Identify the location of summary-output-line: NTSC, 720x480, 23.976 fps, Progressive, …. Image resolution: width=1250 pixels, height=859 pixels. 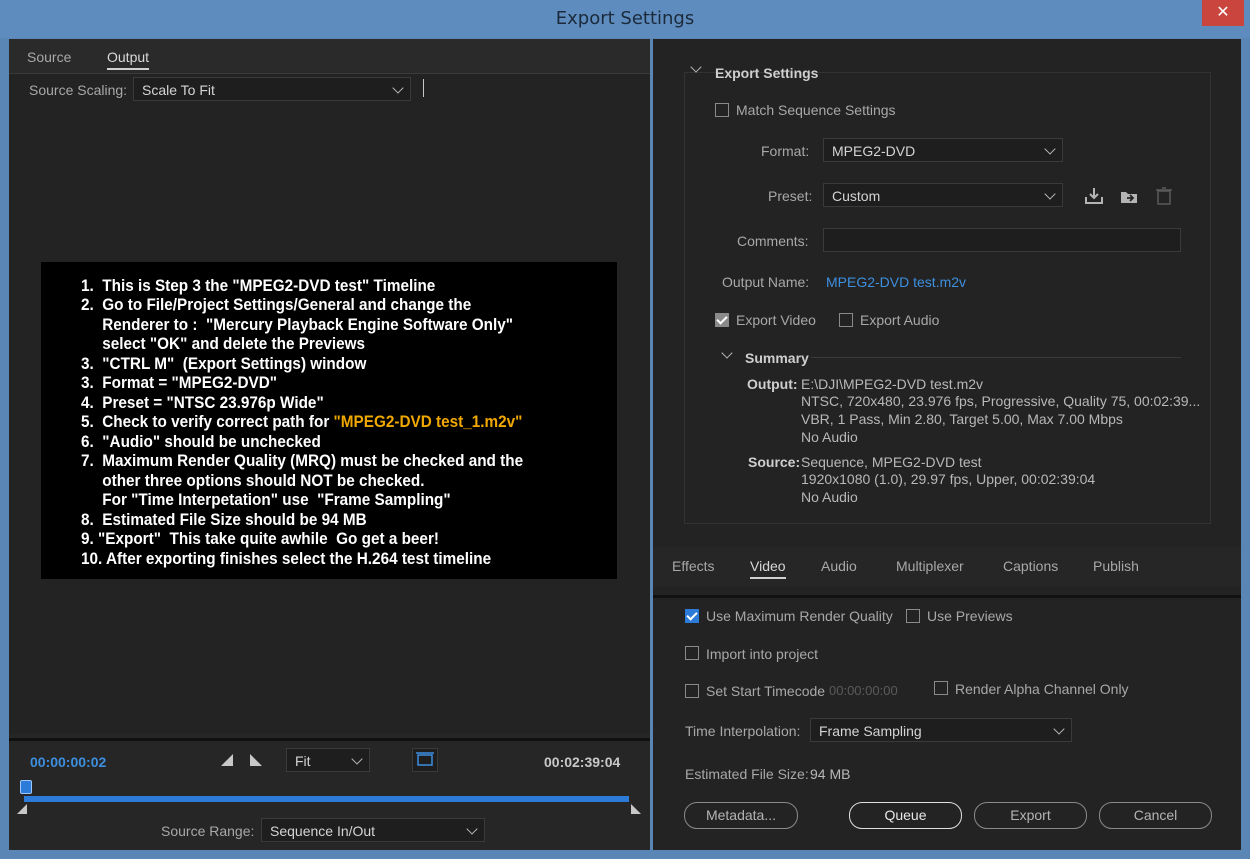
(1001, 401).